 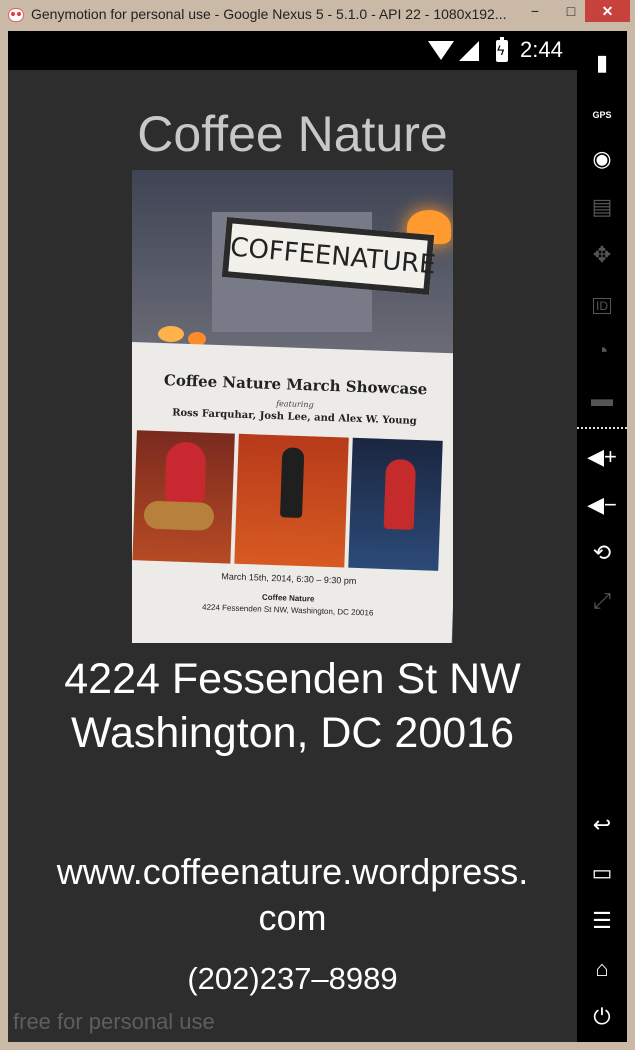 What do you see at coordinates (602, 505) in the screenshot?
I see `volume-down-icon: ◀−` at bounding box center [602, 505].